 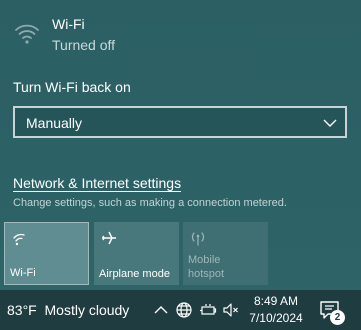 What do you see at coordinates (72, 87) in the screenshot?
I see `turn-back-on-label: Turn Wi-Fi back on` at bounding box center [72, 87].